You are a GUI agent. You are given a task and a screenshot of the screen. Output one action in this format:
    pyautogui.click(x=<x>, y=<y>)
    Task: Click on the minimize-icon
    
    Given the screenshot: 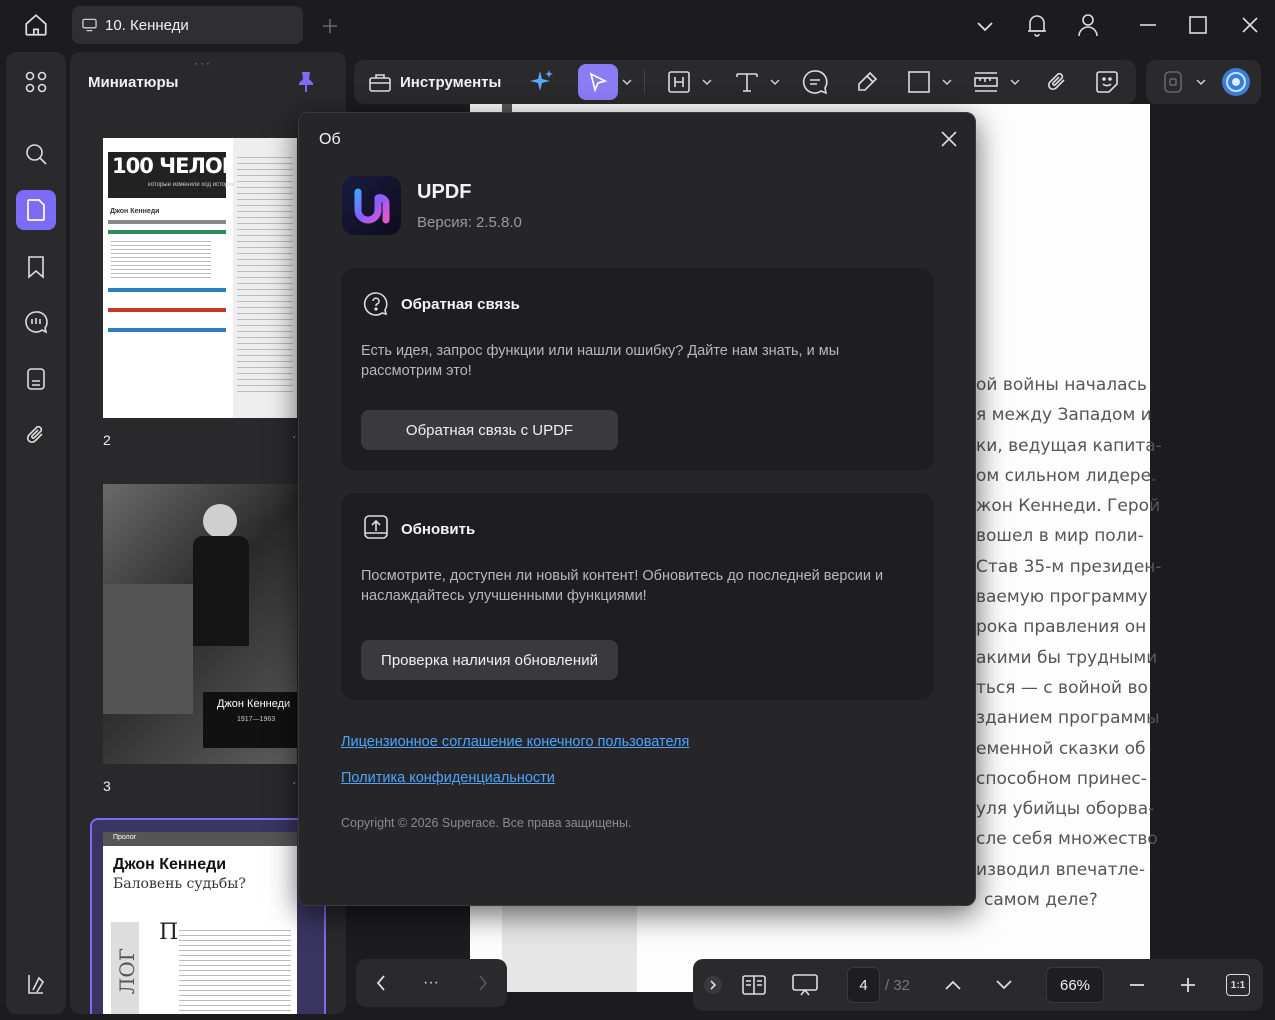 What is the action you would take?
    pyautogui.click(x=1148, y=25)
    